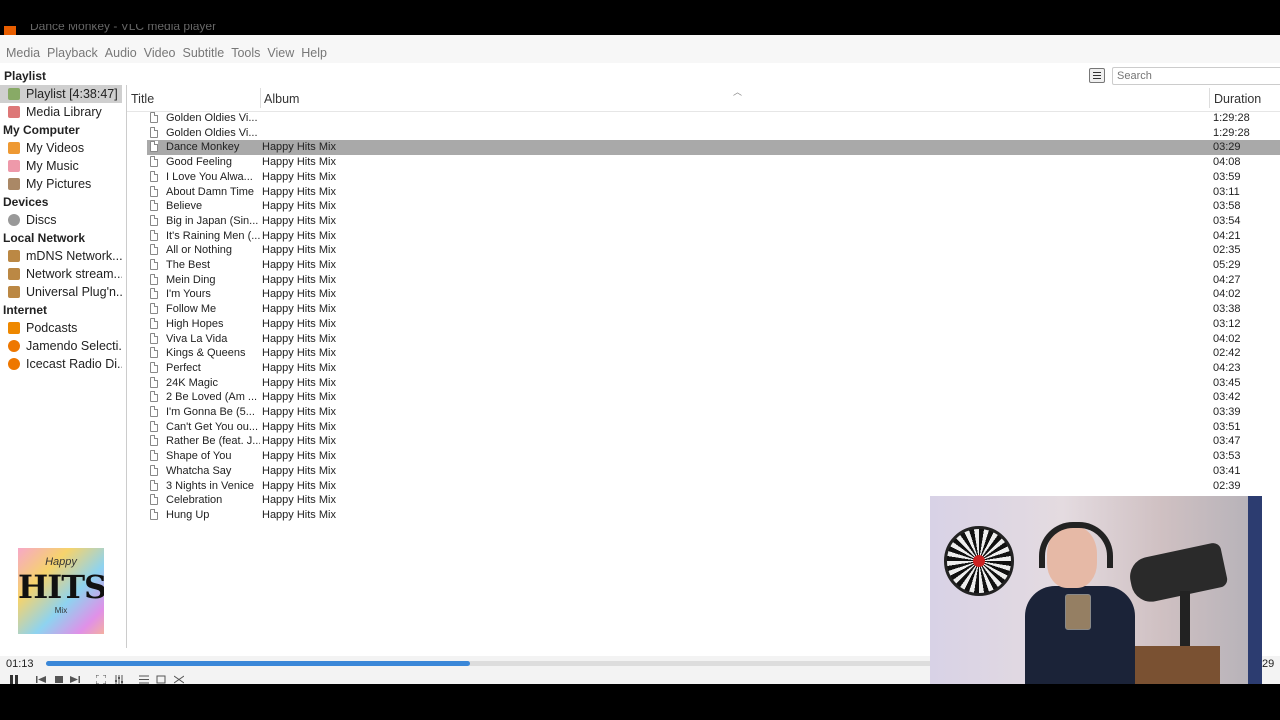  What do you see at coordinates (713, 162) in the screenshot?
I see `table-row: Good Feeling Happy Hits Mix 04:08` at bounding box center [713, 162].